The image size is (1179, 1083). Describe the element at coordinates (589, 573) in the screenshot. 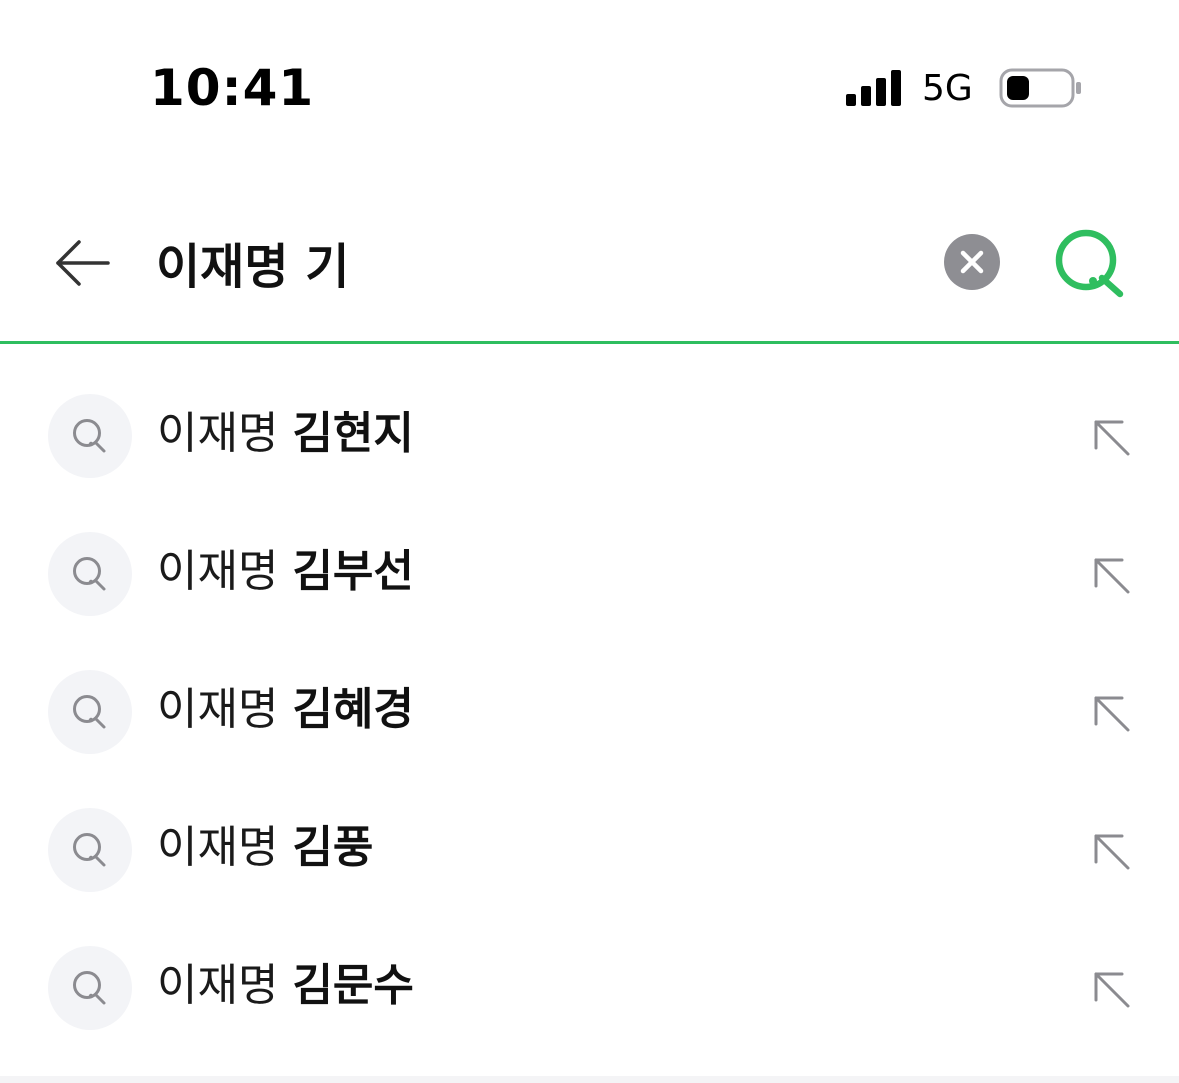

I see `suggestion-item: 이재명 김부선` at that location.